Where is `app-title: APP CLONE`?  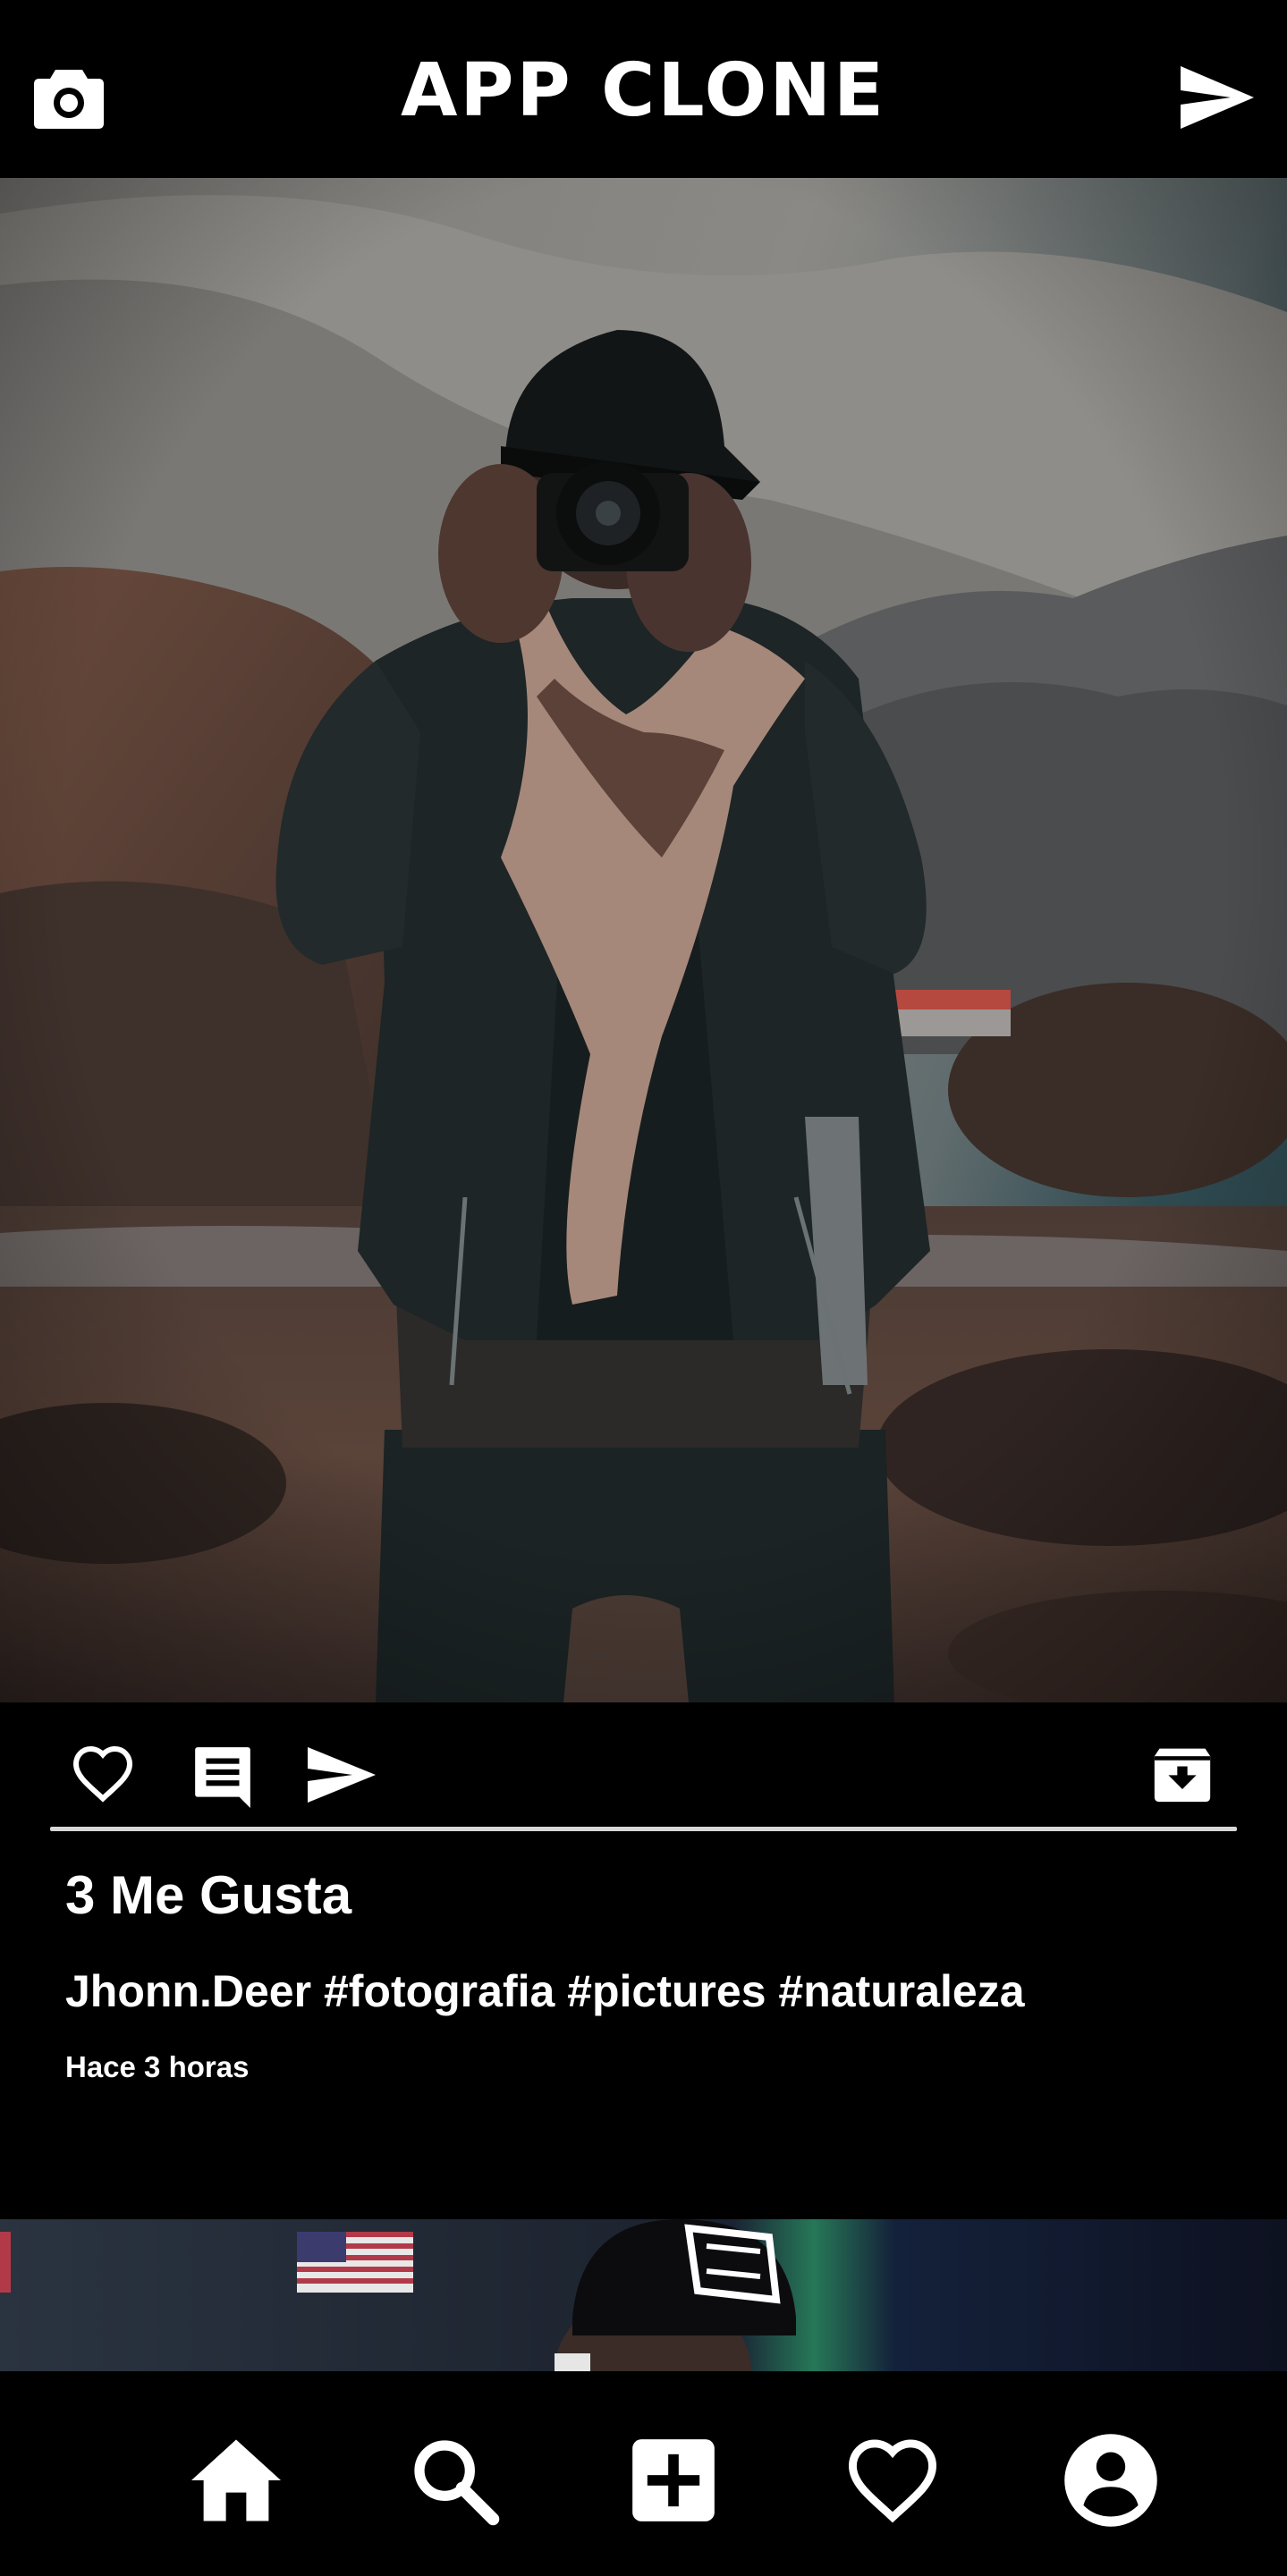
app-title: APP CLONE is located at coordinates (643, 90).